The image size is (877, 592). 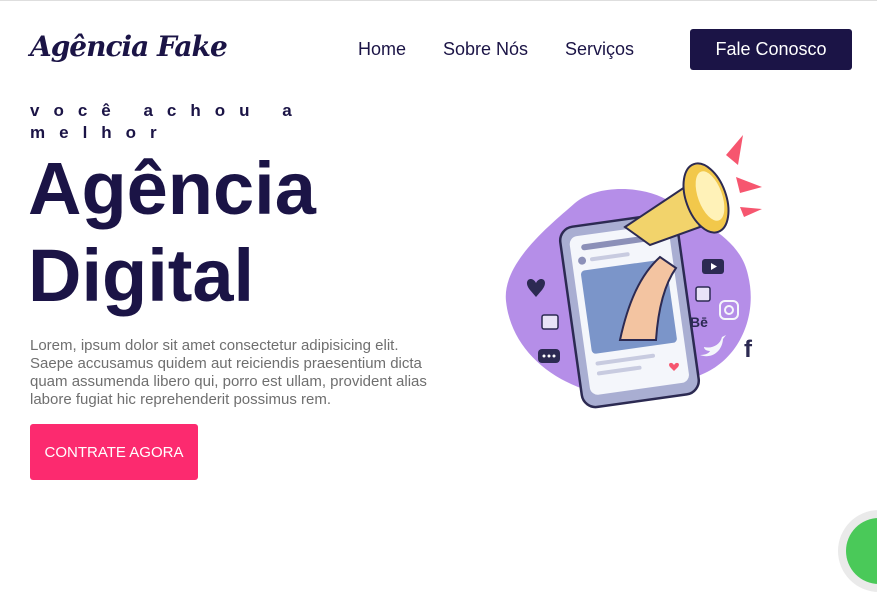 I want to click on chat-icon, so click(x=549, y=356).